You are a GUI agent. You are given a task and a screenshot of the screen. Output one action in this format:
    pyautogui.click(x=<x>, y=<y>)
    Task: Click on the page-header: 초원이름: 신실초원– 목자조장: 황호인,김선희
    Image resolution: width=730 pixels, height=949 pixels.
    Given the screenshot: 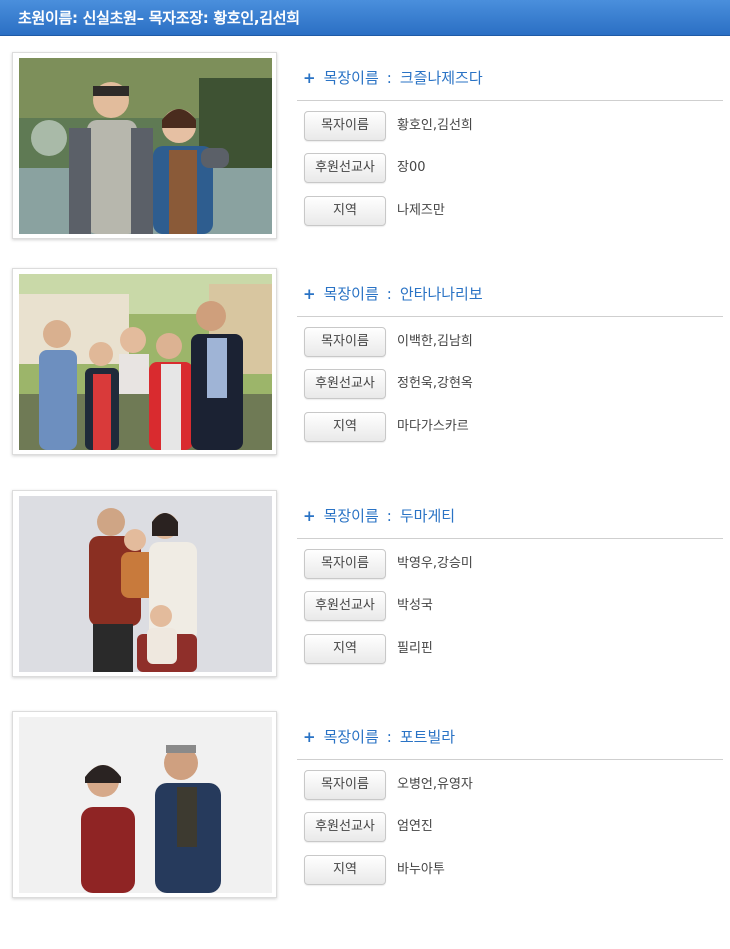 What is the action you would take?
    pyautogui.click(x=365, y=18)
    